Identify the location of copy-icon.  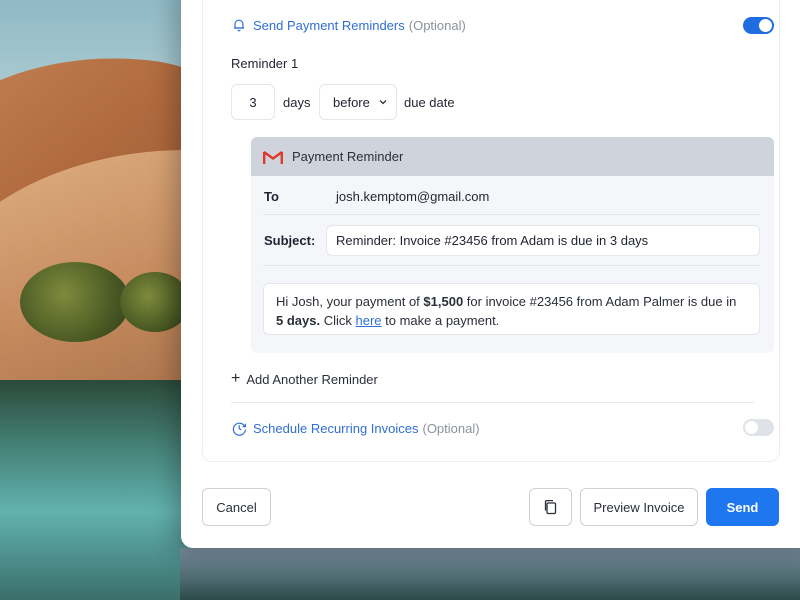
(550, 507).